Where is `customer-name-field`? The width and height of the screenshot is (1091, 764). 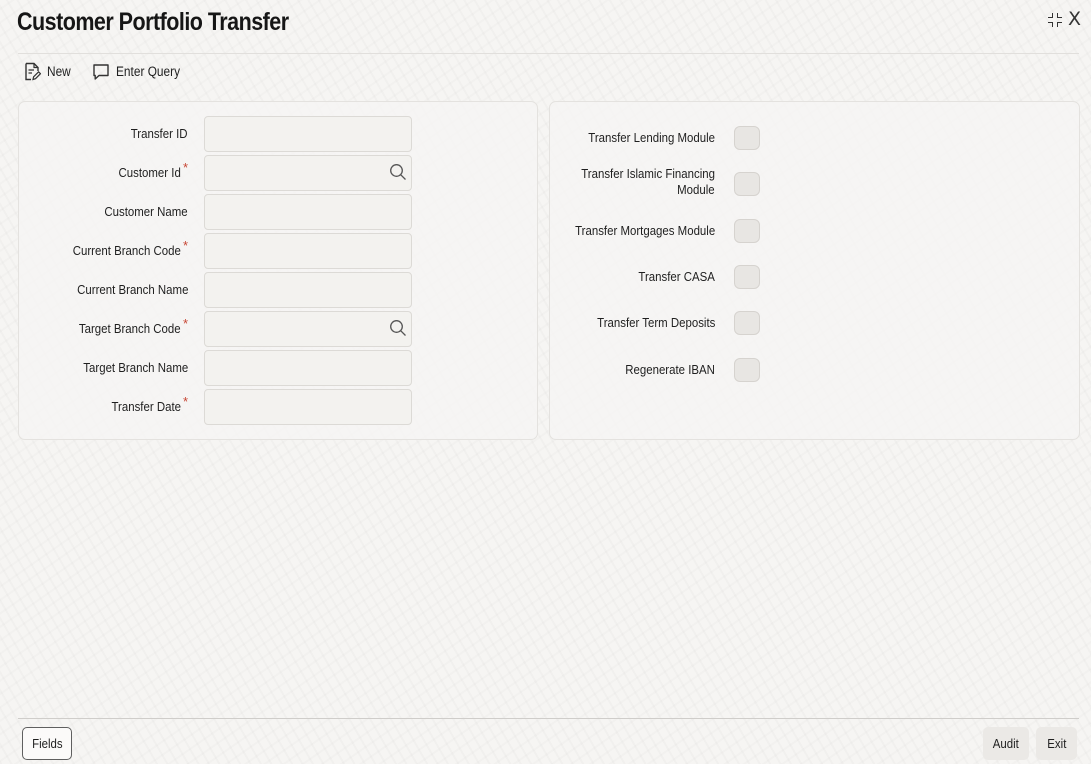 customer-name-field is located at coordinates (308, 212).